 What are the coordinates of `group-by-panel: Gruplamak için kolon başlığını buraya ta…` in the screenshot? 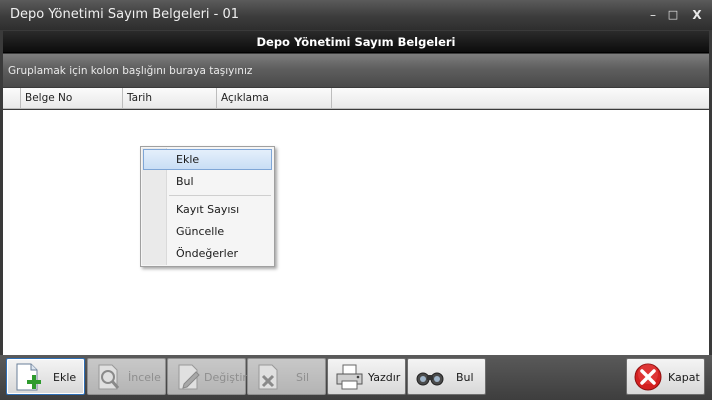 It's located at (356, 70).